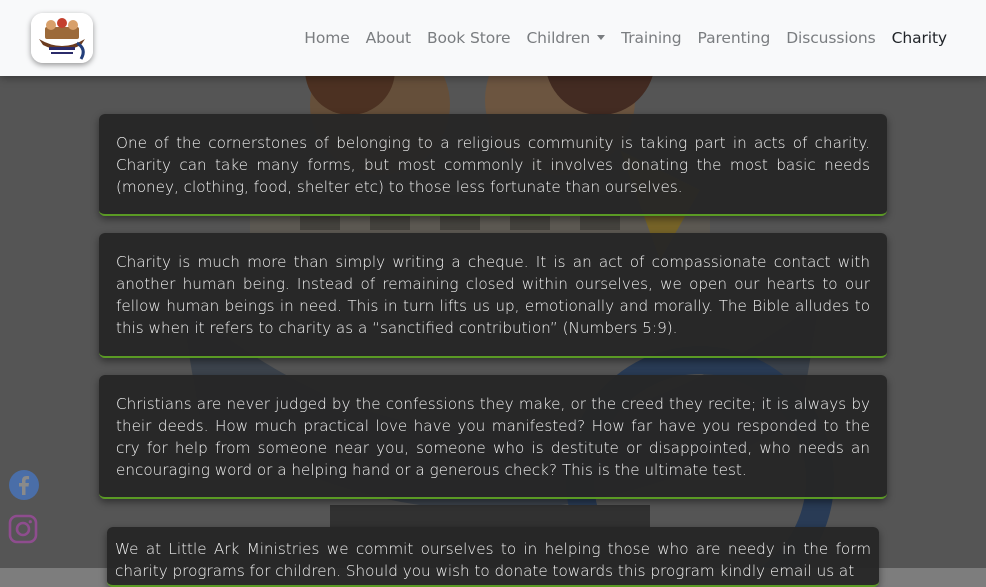 Image resolution: width=986 pixels, height=587 pixels. I want to click on ark-logo-icon, so click(62, 38).